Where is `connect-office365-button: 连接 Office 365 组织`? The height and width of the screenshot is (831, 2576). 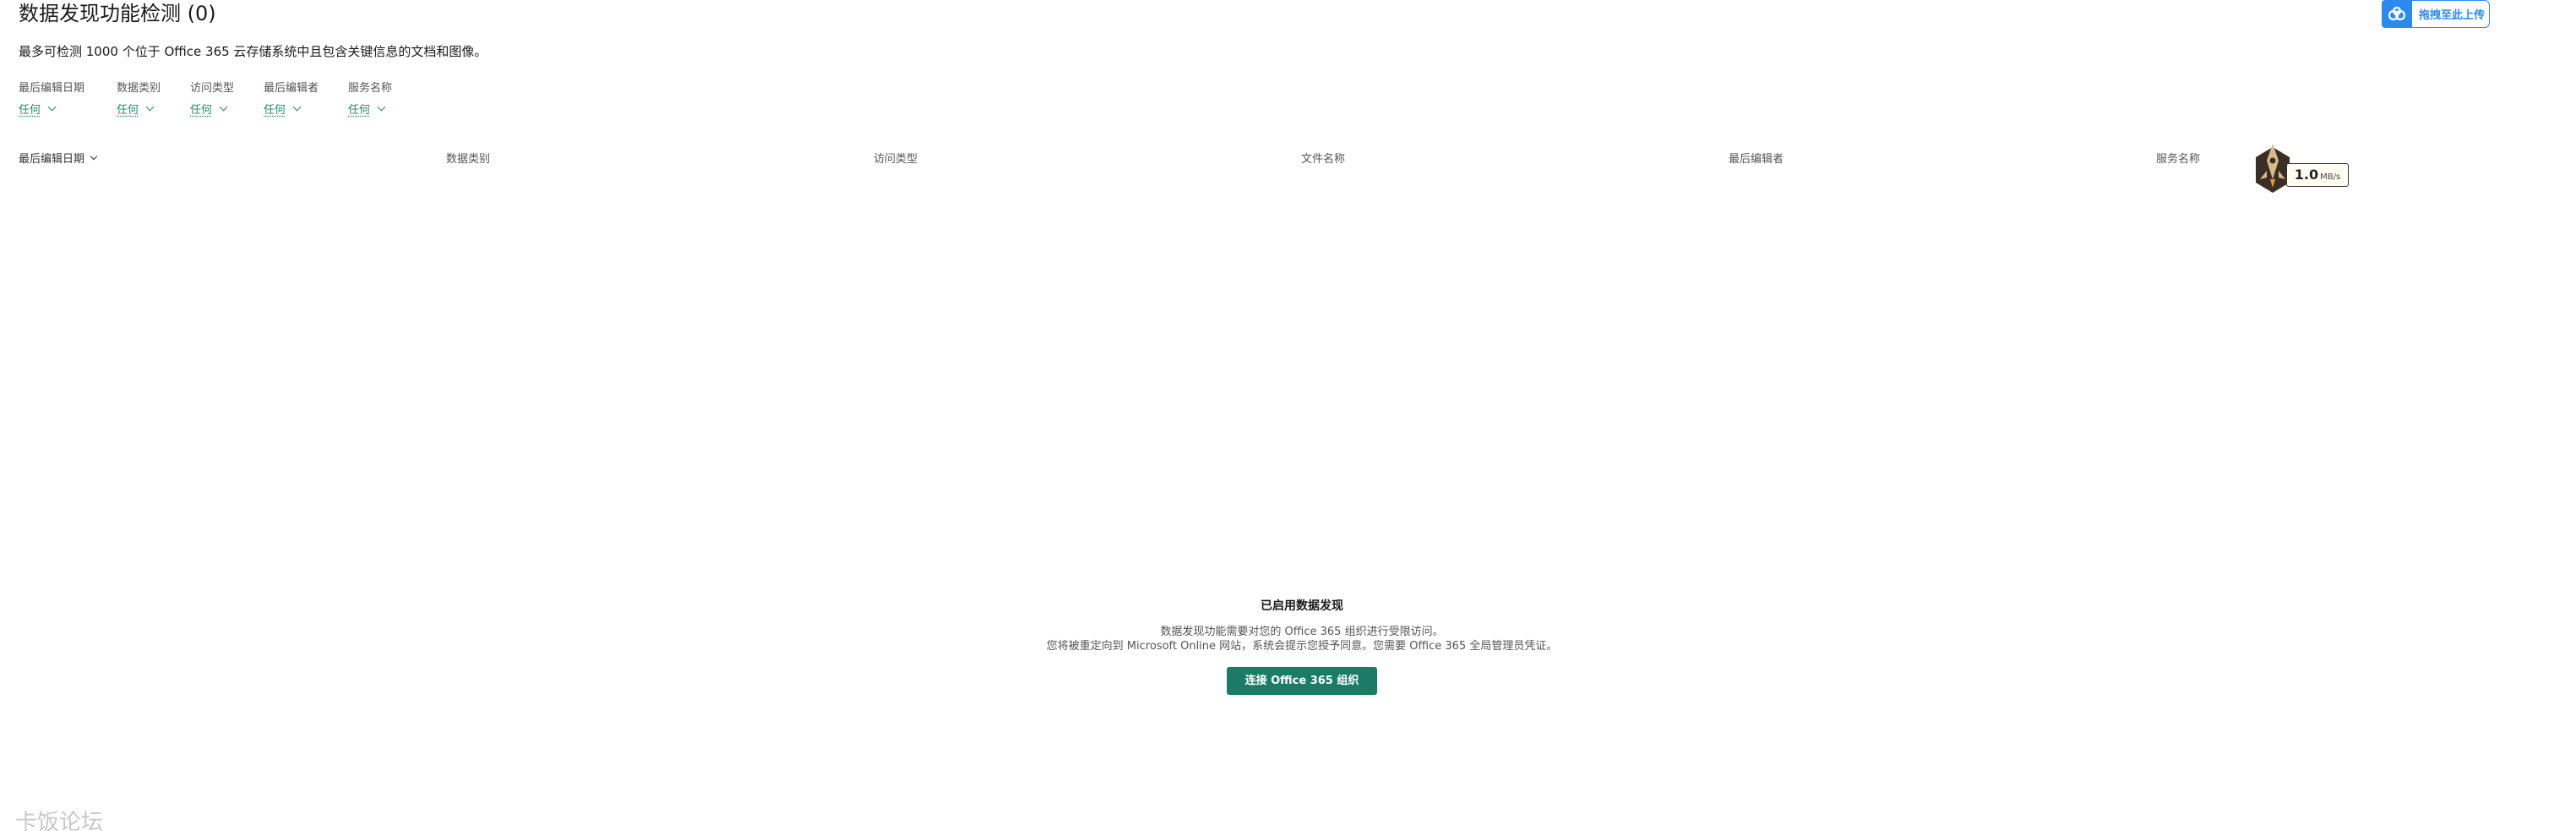
connect-office365-button: 连接 Office 365 组织 is located at coordinates (1302, 681).